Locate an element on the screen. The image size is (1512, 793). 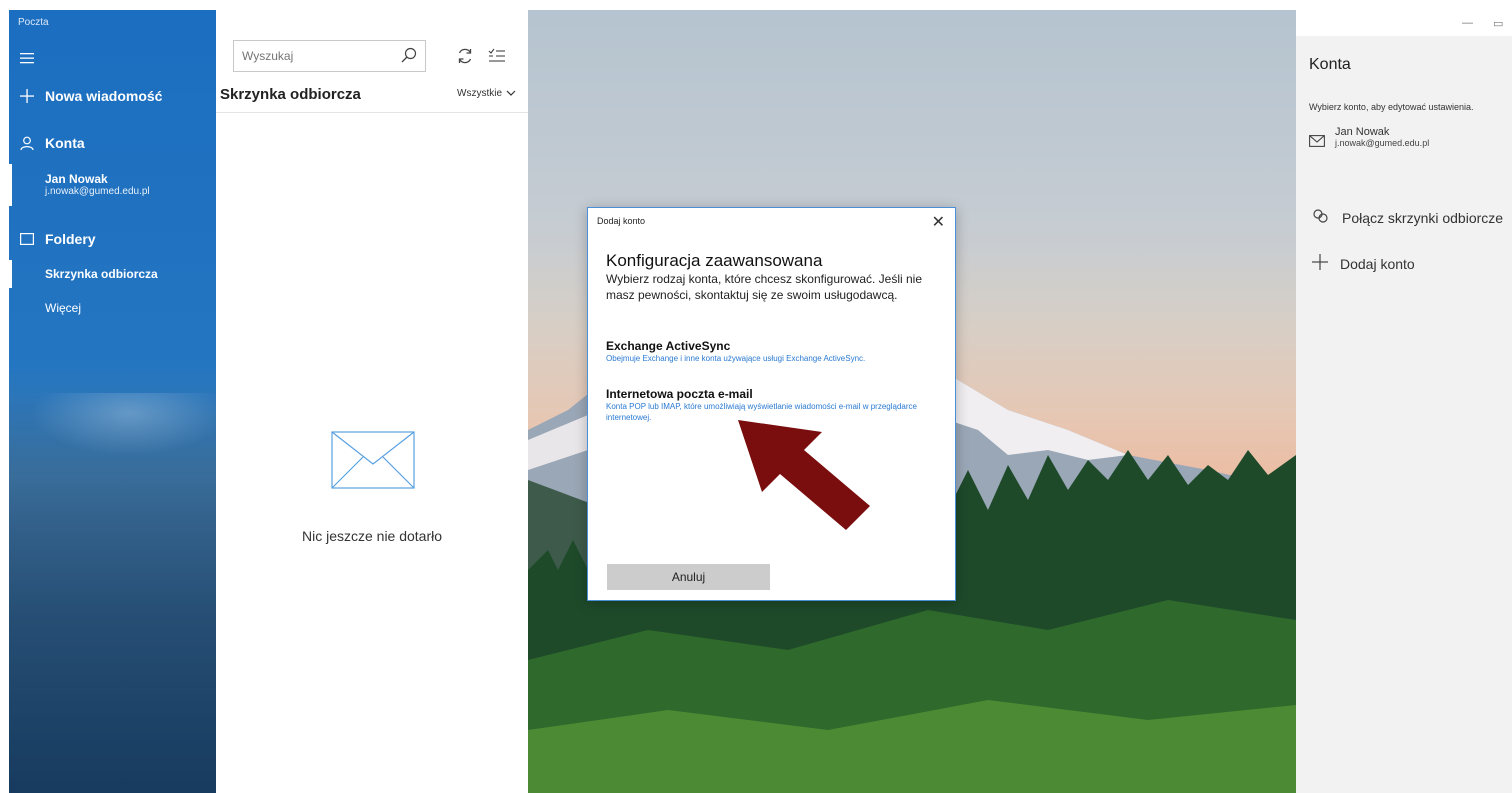
accounts-label: Konta is located at coordinates (65, 143).